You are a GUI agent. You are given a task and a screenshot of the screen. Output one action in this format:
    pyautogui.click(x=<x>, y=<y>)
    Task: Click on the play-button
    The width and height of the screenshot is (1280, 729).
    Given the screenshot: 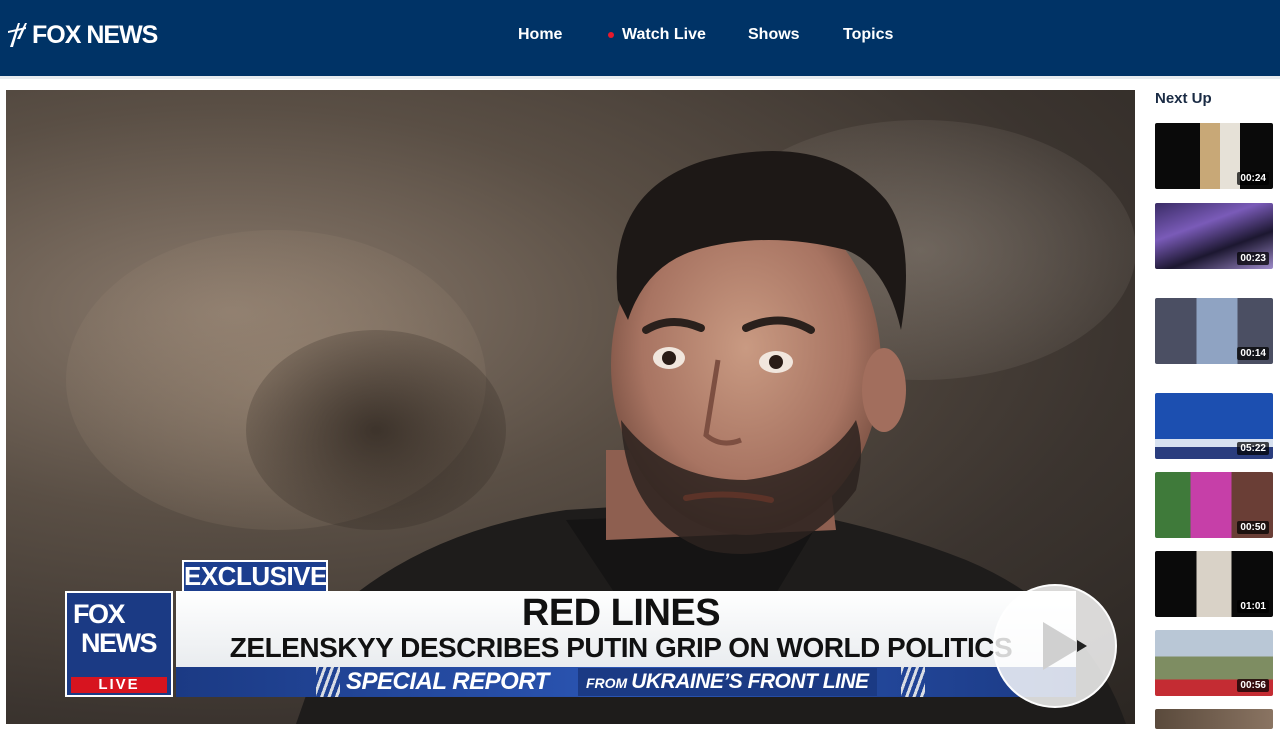 What is the action you would take?
    pyautogui.click(x=1055, y=646)
    